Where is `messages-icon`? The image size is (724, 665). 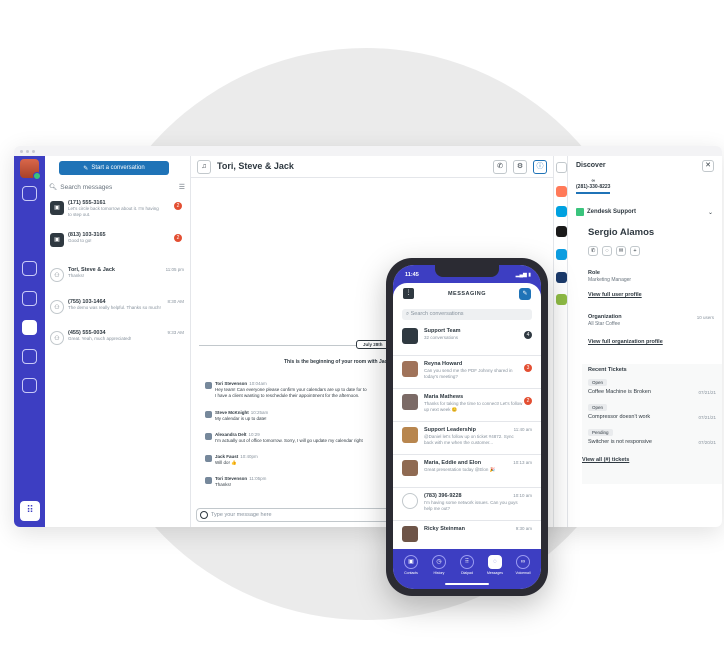
messages-icon is located at coordinates (29, 327).